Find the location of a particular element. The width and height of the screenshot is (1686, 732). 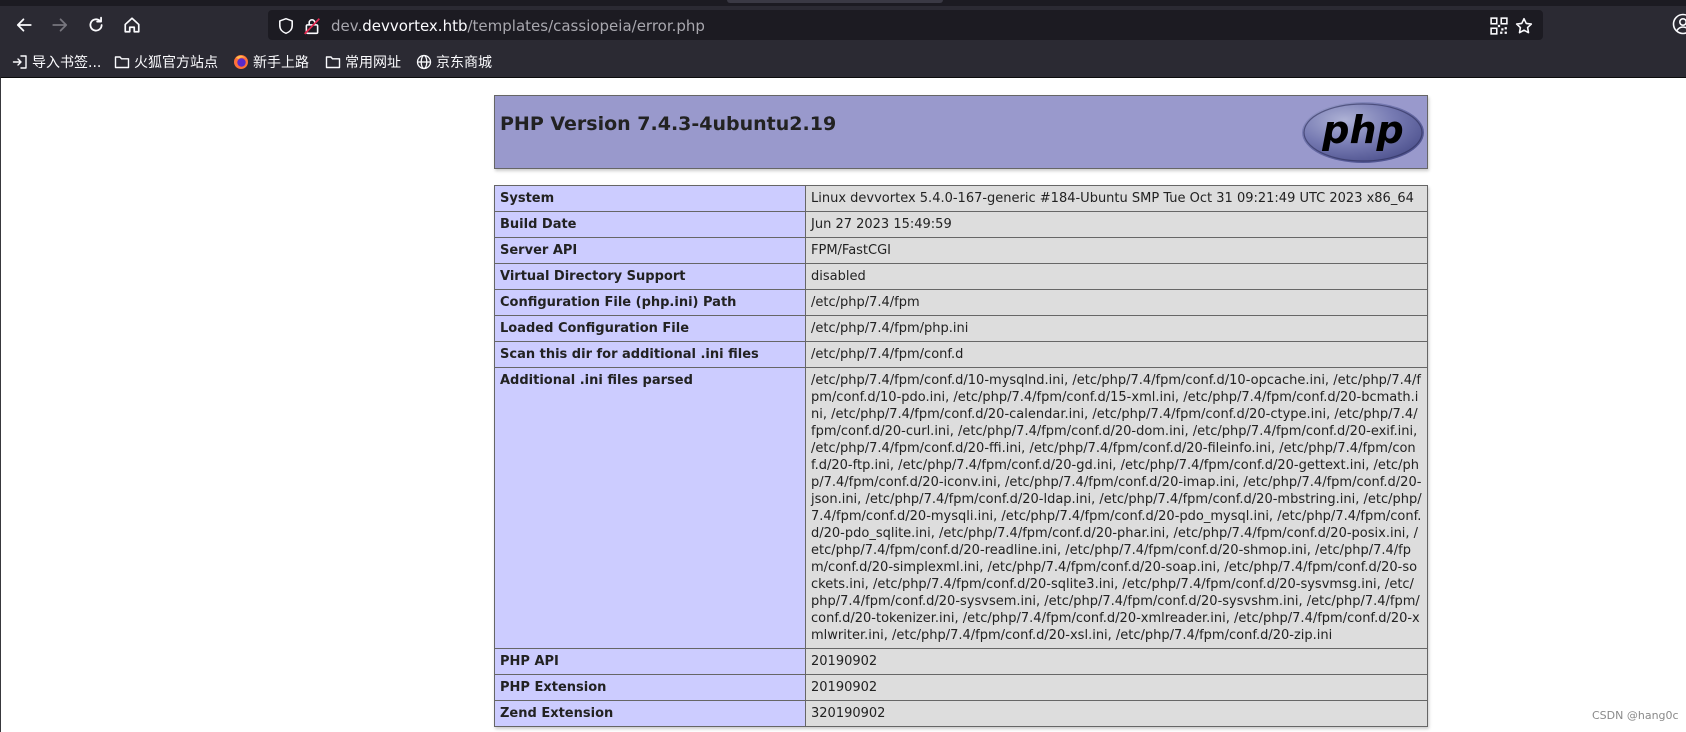

info-key: Configuration File (php.ini) Path is located at coordinates (650, 302).